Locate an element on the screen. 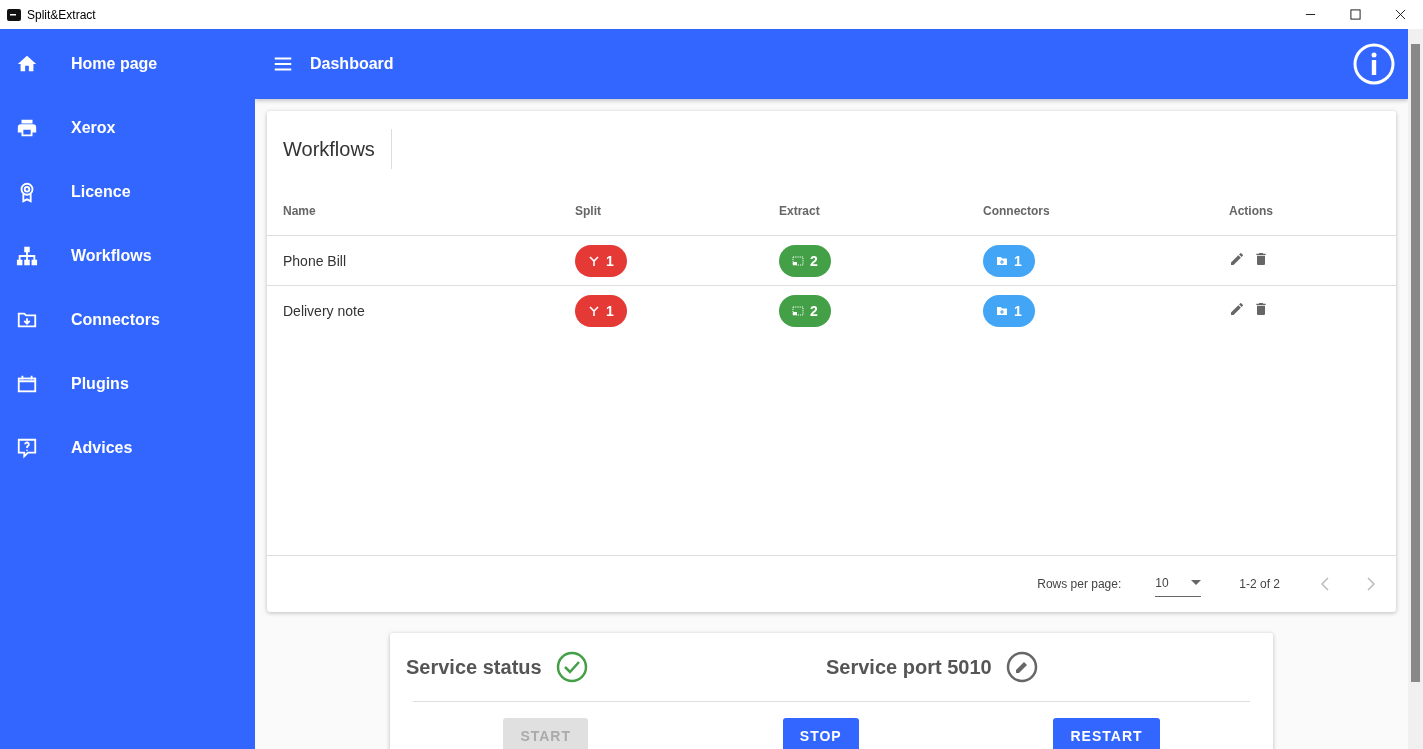 This screenshot has height=749, width=1423. sidebar-item: Workflows is located at coordinates (127, 256).